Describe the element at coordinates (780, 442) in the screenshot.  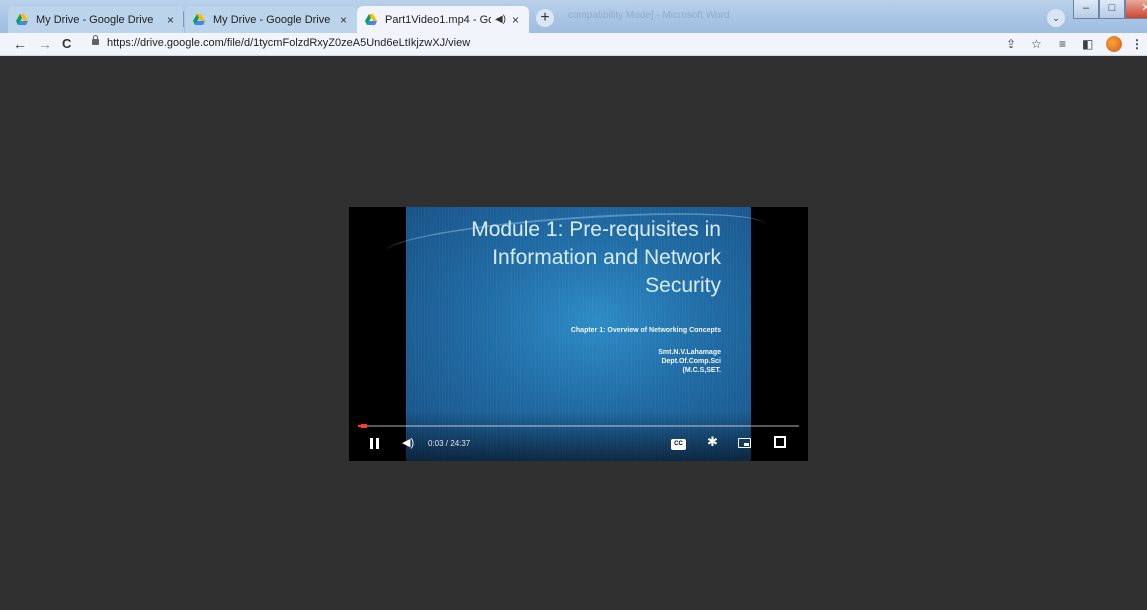
I see `fullscreen-icon` at that location.